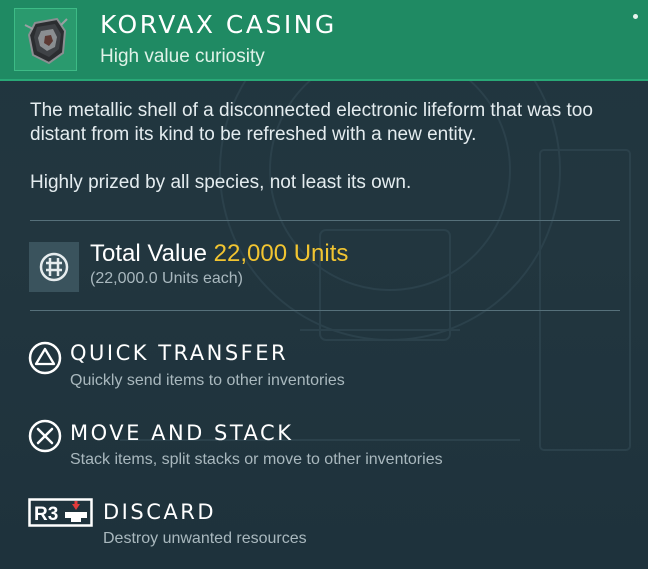 Image resolution: width=648 pixels, height=569 pixels. I want to click on discard-hint: Destroy unwanted resources, so click(205, 538).